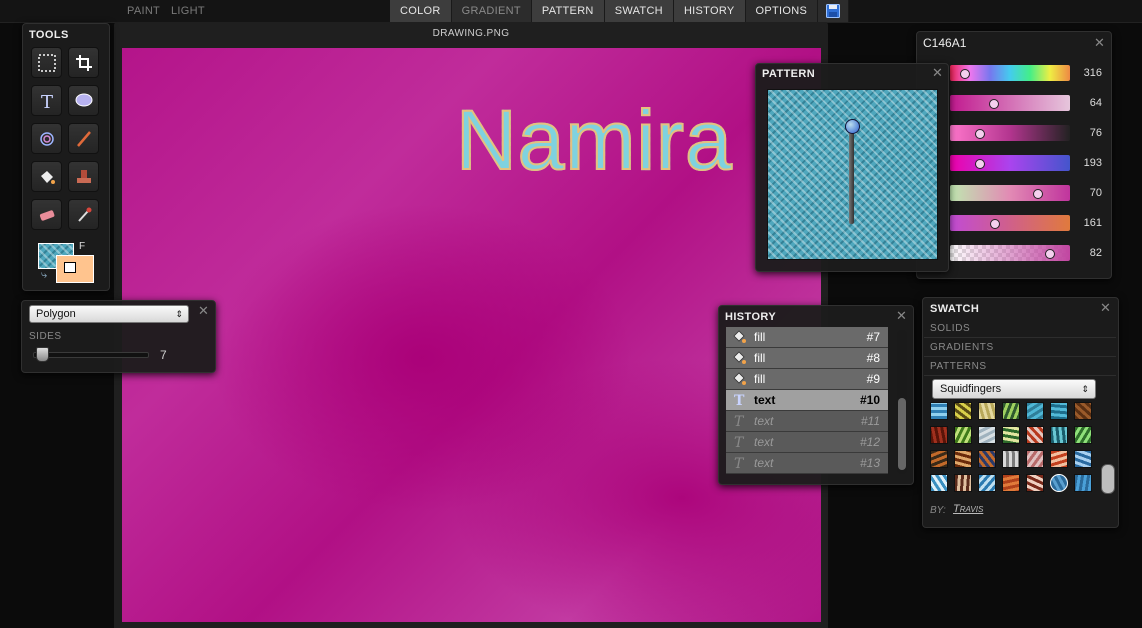 The image size is (1142, 628). What do you see at coordinates (1108, 479) in the screenshot?
I see `swatch-scrollbar-thumb` at bounding box center [1108, 479].